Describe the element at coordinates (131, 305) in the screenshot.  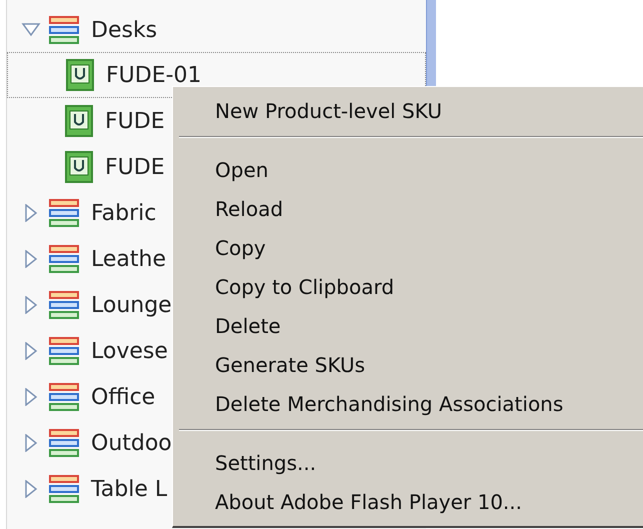
I see `tree-item: Lounge` at that location.